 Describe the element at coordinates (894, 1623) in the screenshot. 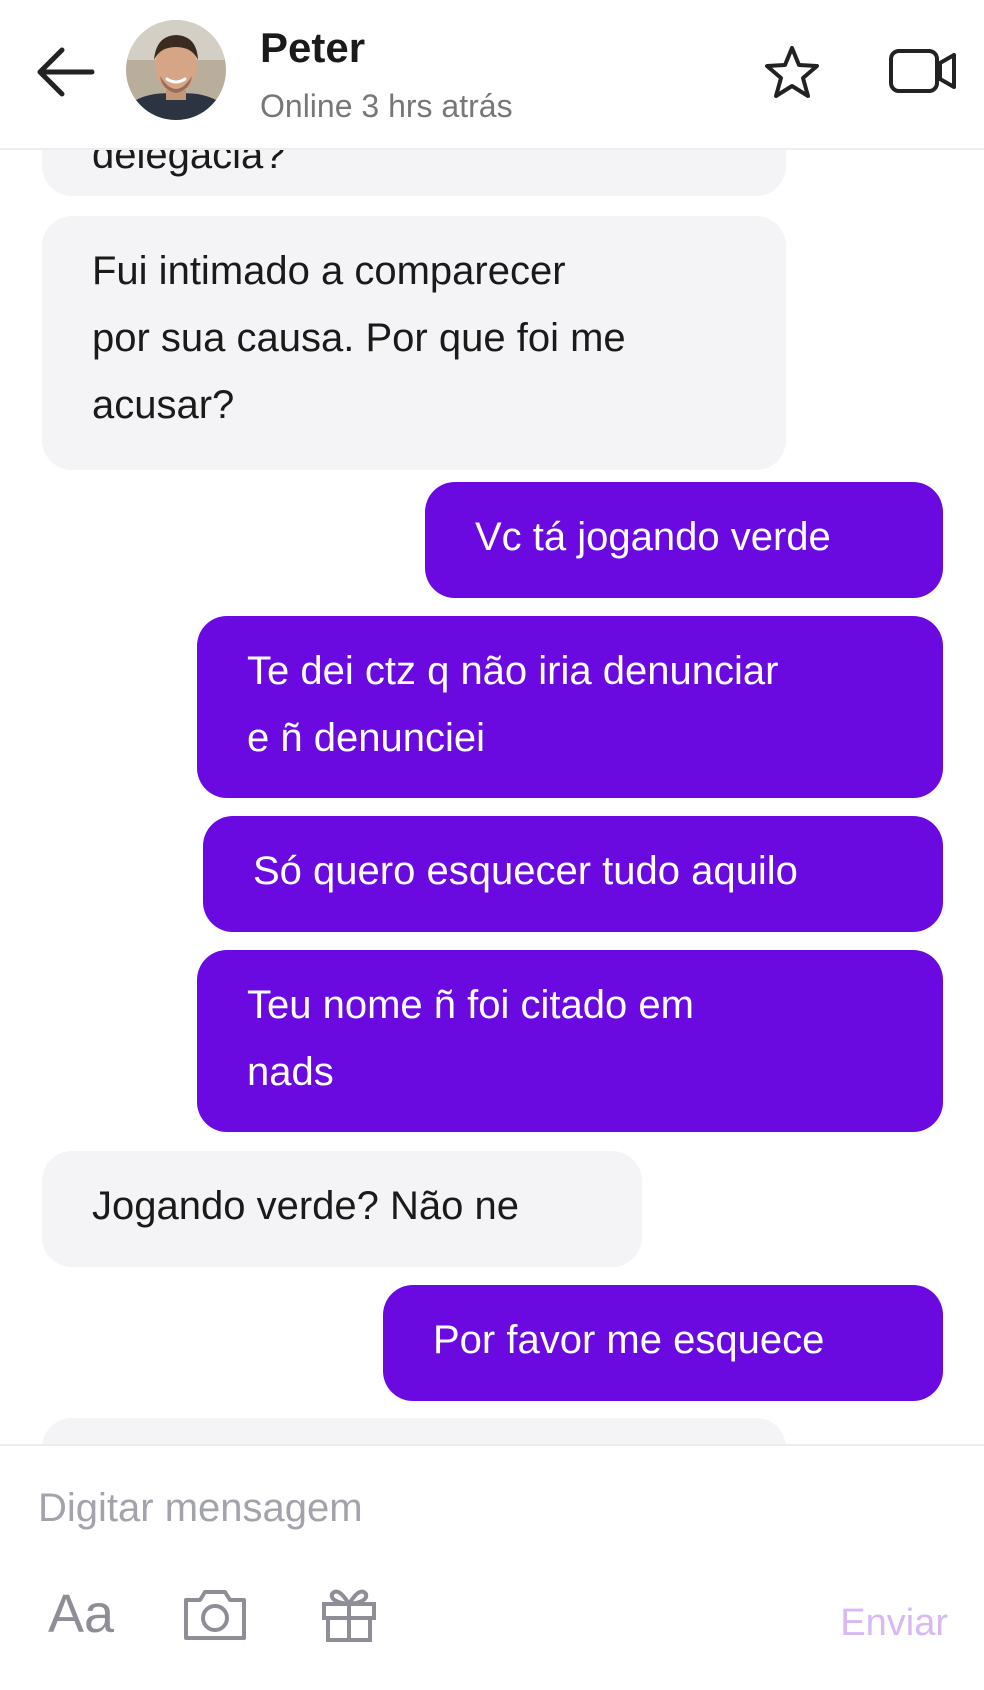

I see `send-button: Enviar` at that location.